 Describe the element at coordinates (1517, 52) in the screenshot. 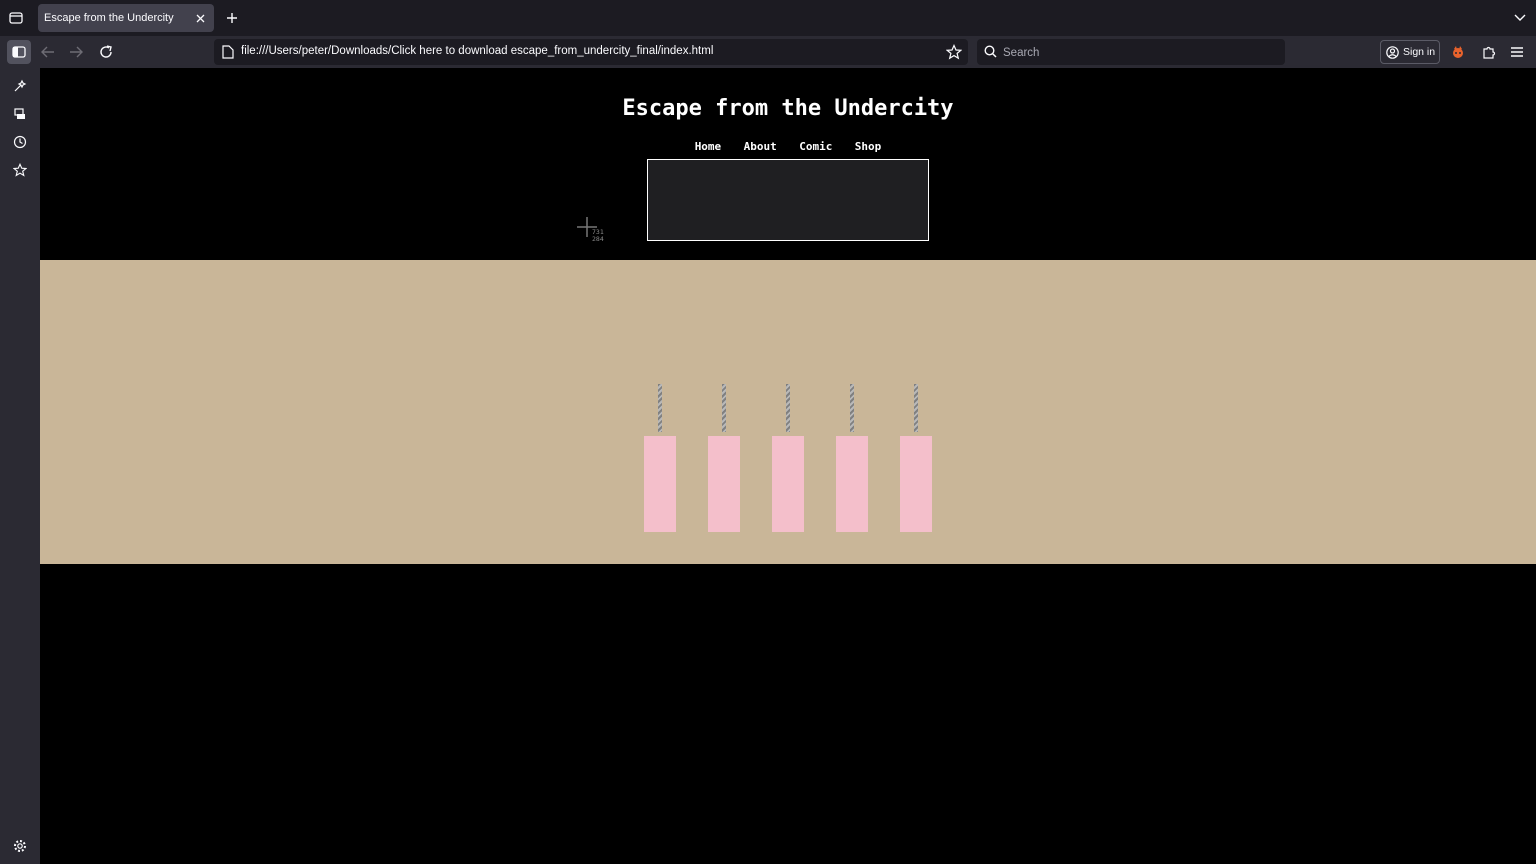

I see `menu-icon` at that location.